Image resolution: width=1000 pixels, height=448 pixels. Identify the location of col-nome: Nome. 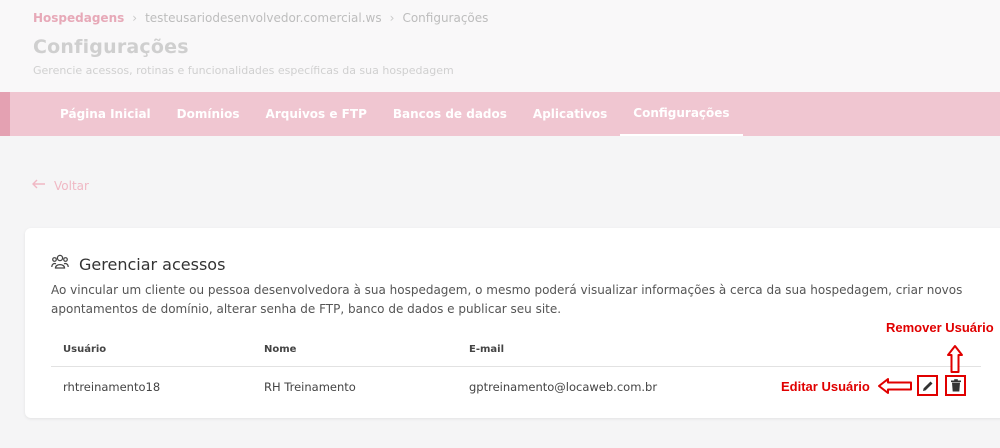
(280, 349).